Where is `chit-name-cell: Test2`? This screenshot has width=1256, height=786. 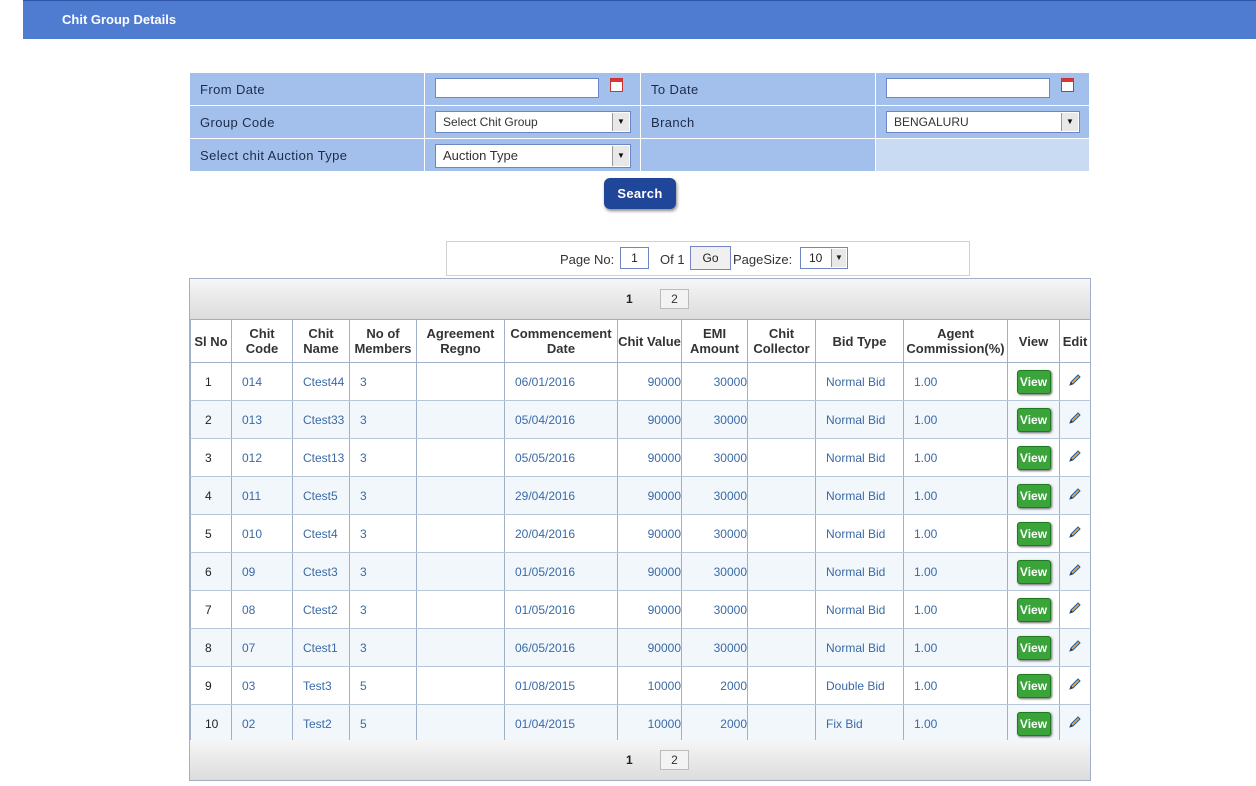 chit-name-cell: Test2 is located at coordinates (321, 723).